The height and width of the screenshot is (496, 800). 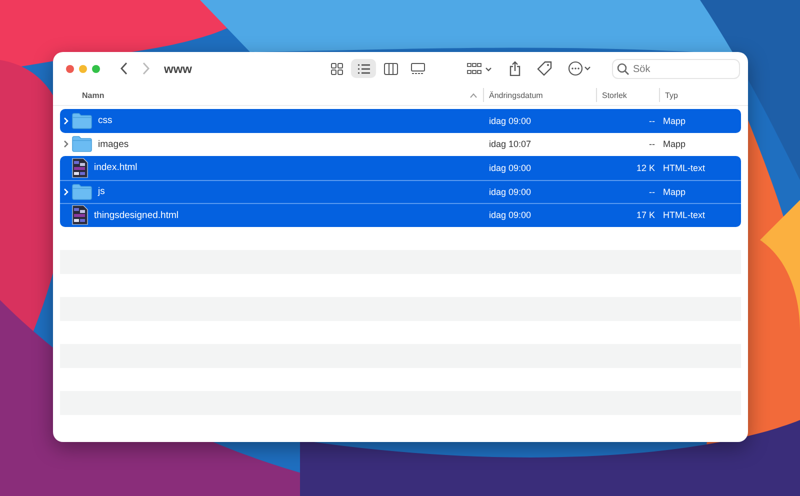 What do you see at coordinates (400, 191) in the screenshot?
I see `file-row: js idag 09:00 -- Mapp` at bounding box center [400, 191].